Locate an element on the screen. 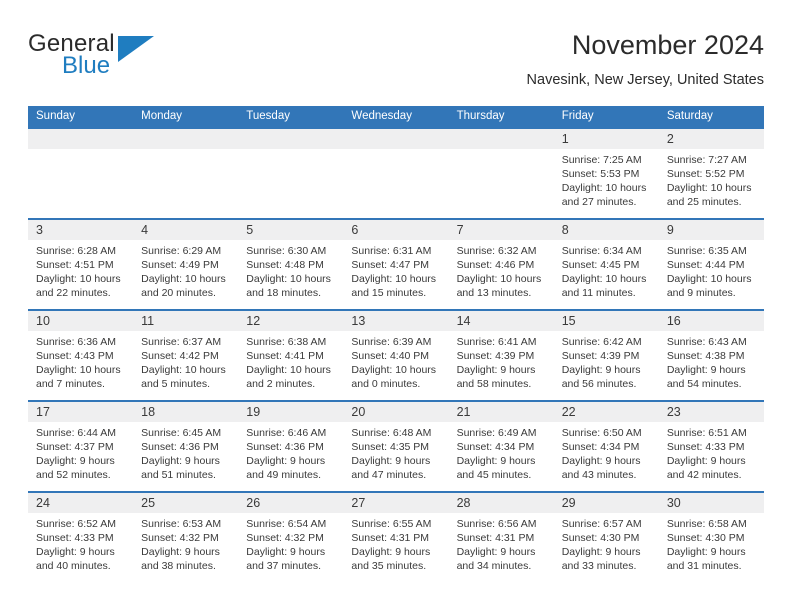 The width and height of the screenshot is (792, 612). daylight-text-line2: and 58 minutes. is located at coordinates (494, 384).